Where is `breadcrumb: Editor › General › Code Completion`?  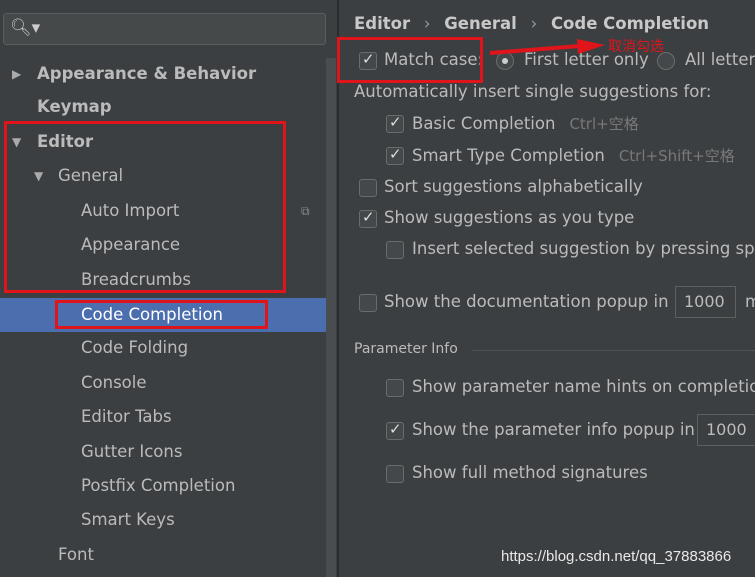 breadcrumb: Editor › General › Code Completion is located at coordinates (532, 23).